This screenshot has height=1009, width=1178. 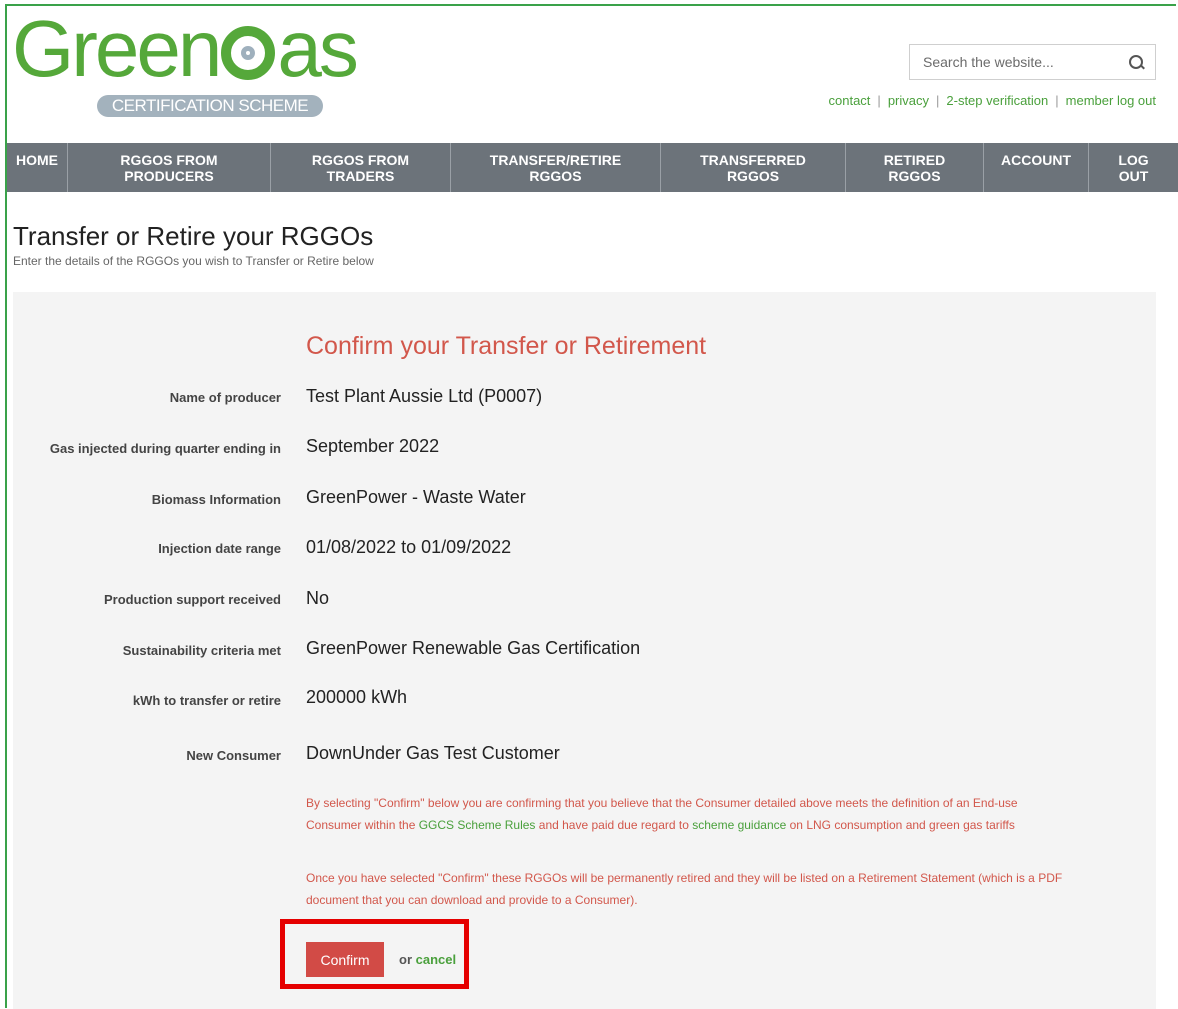 I want to click on logo: Green as, so click(x=185, y=49).